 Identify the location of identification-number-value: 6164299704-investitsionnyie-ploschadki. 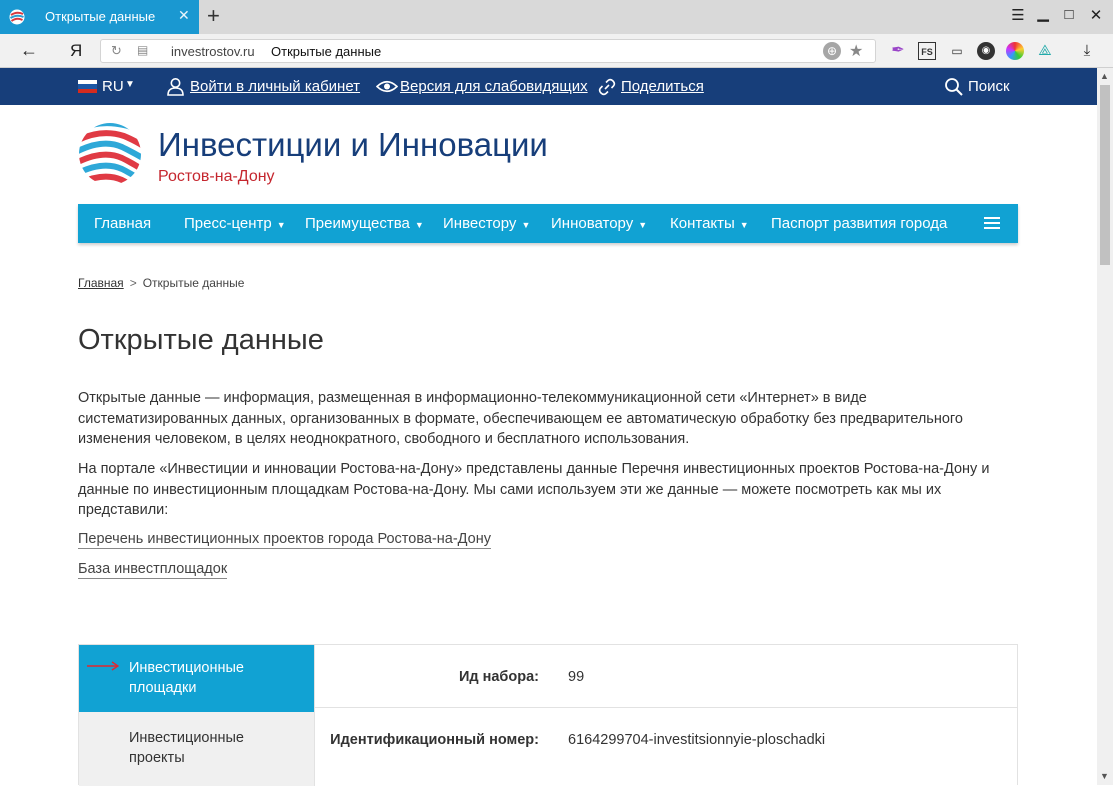
(697, 740).